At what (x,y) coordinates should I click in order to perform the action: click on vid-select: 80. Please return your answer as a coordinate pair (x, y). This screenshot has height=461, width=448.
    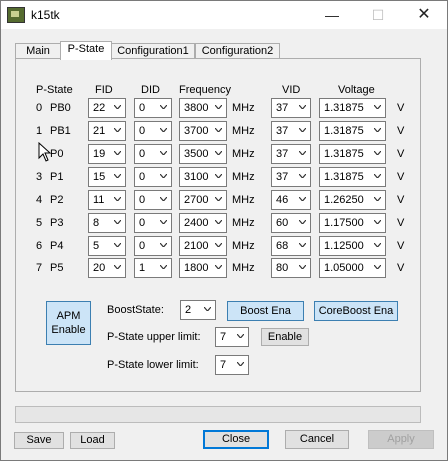
    Looking at the image, I should click on (291, 268).